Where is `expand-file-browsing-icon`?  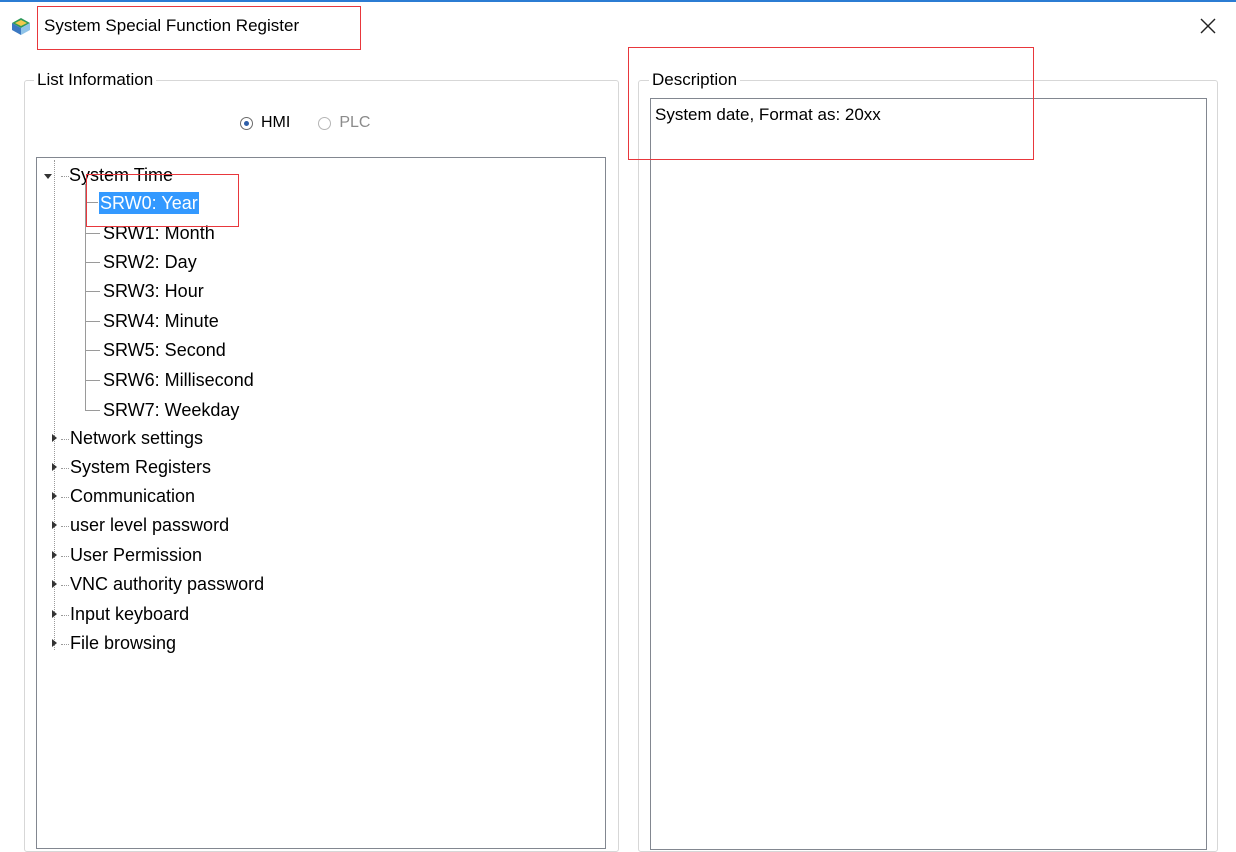 expand-file-browsing-icon is located at coordinates (54, 643).